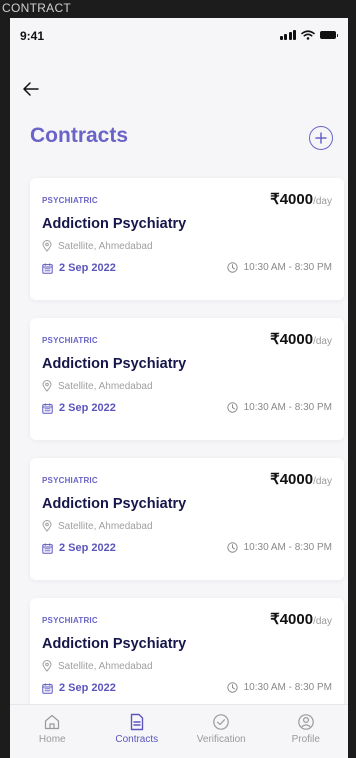  I want to click on plus-icon, so click(321, 138).